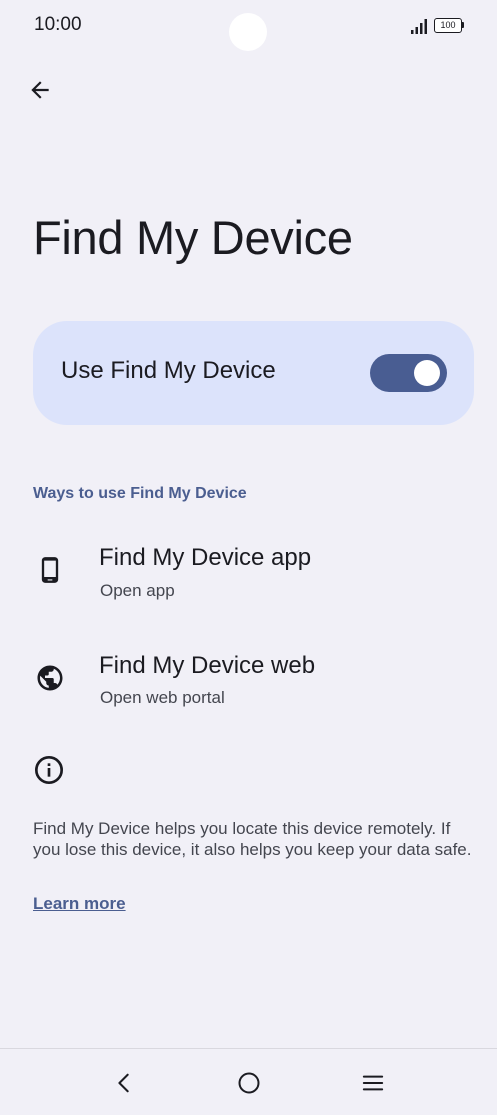 Image resolution: width=497 pixels, height=1115 pixels. Describe the element at coordinates (205, 557) in the screenshot. I see `item-title: Find My Device app` at that location.